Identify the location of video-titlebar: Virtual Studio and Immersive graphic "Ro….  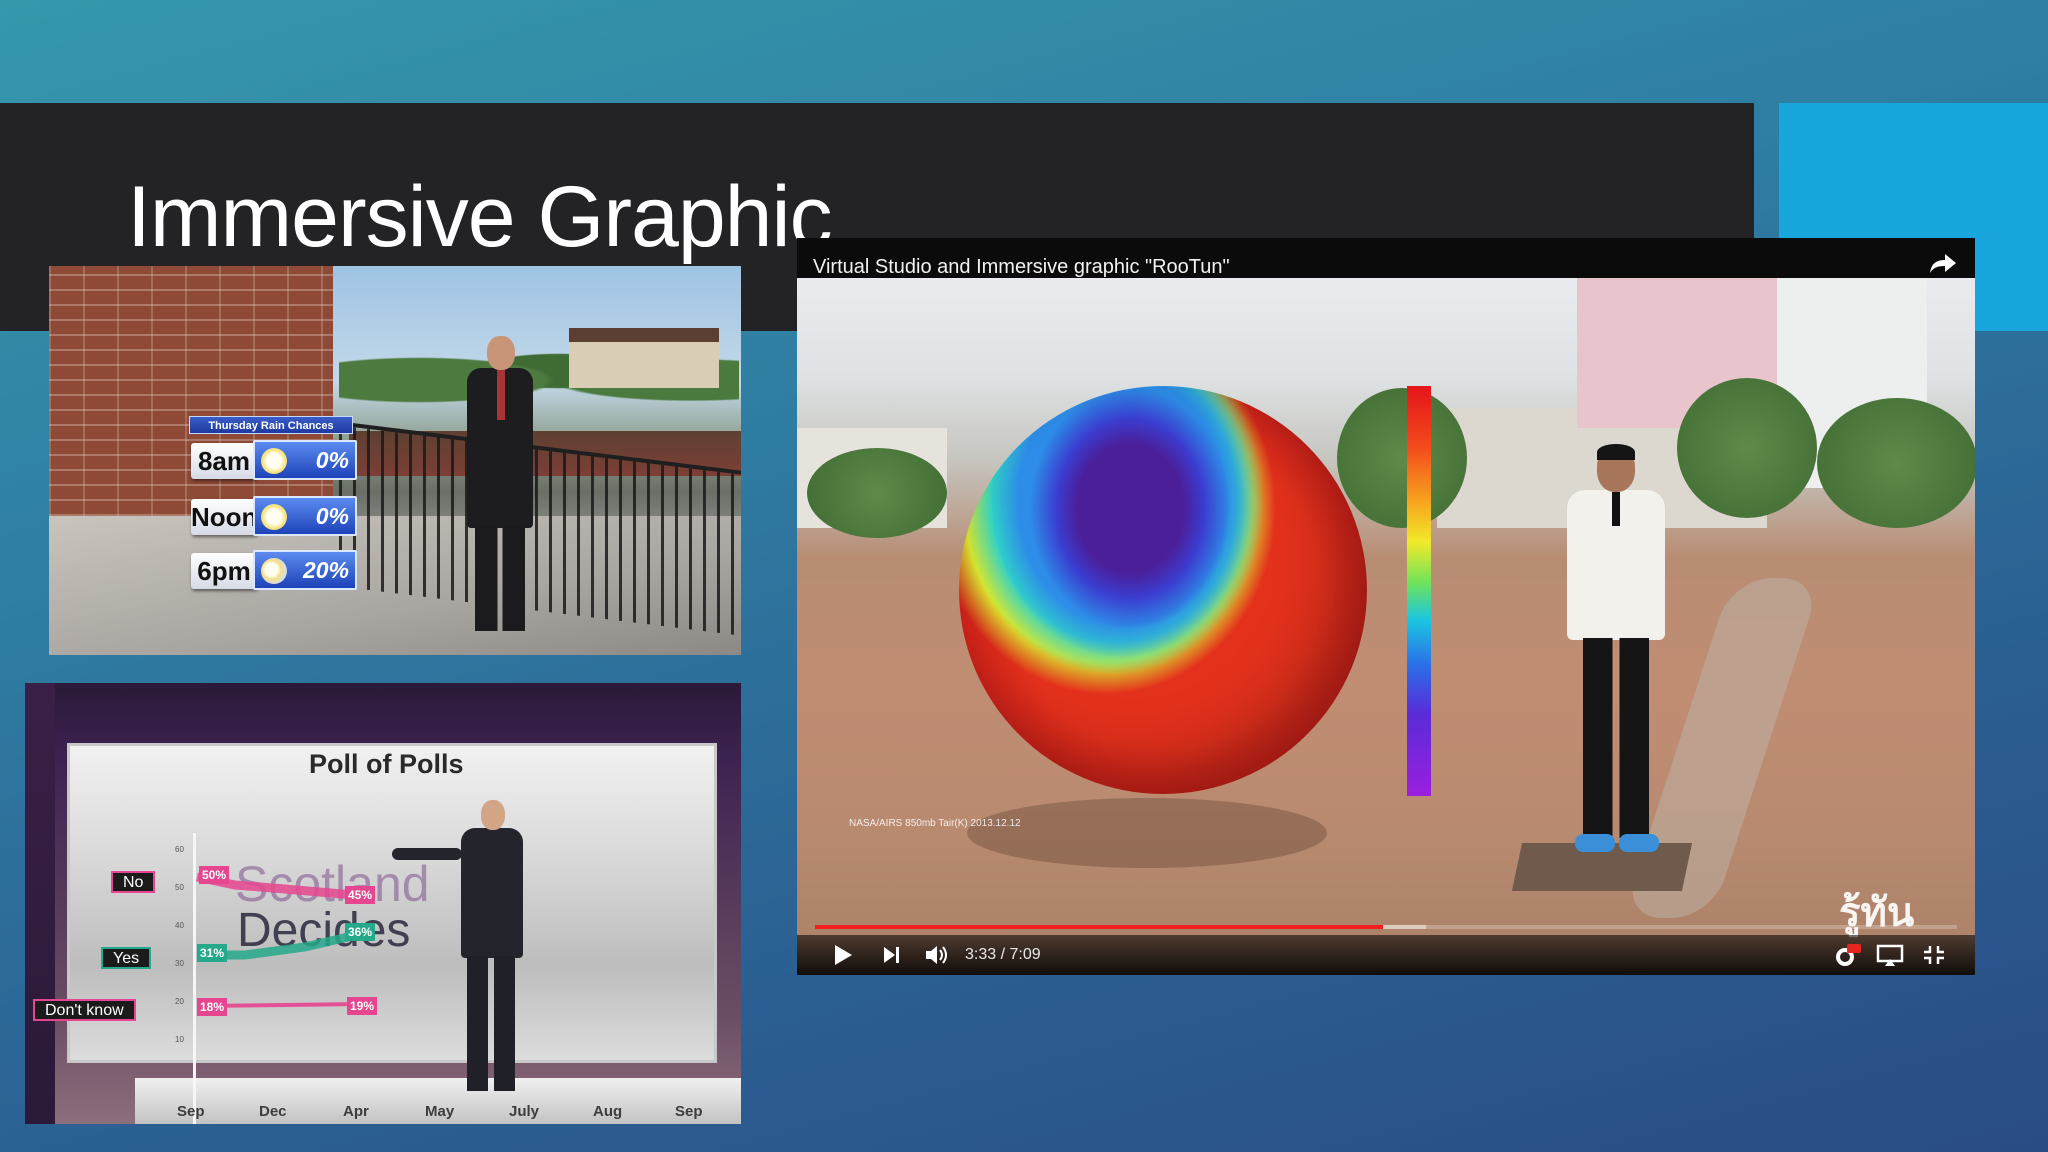
(1386, 258).